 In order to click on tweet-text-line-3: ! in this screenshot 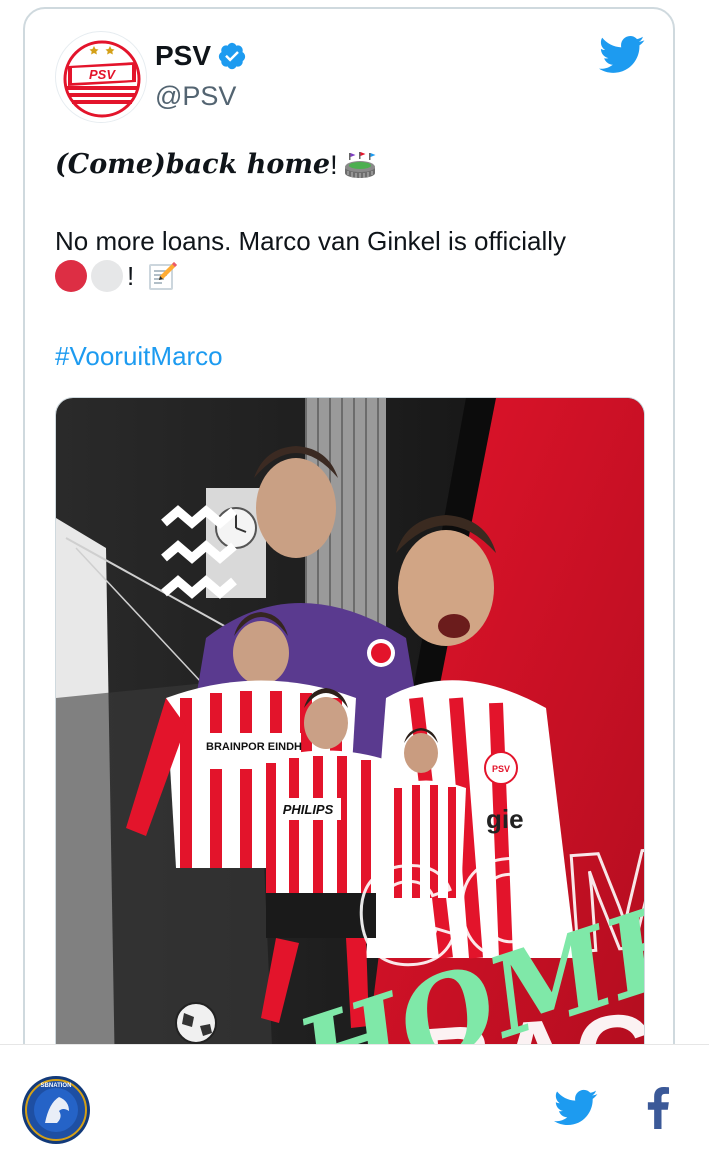, I will do `click(116, 276)`.